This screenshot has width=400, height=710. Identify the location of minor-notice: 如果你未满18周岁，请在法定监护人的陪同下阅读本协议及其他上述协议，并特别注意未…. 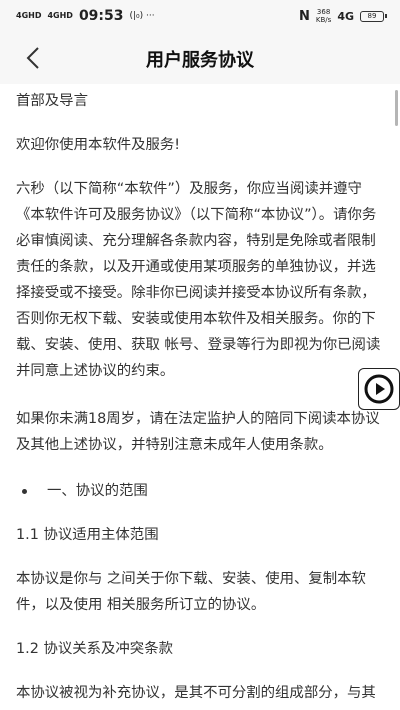
(198, 432).